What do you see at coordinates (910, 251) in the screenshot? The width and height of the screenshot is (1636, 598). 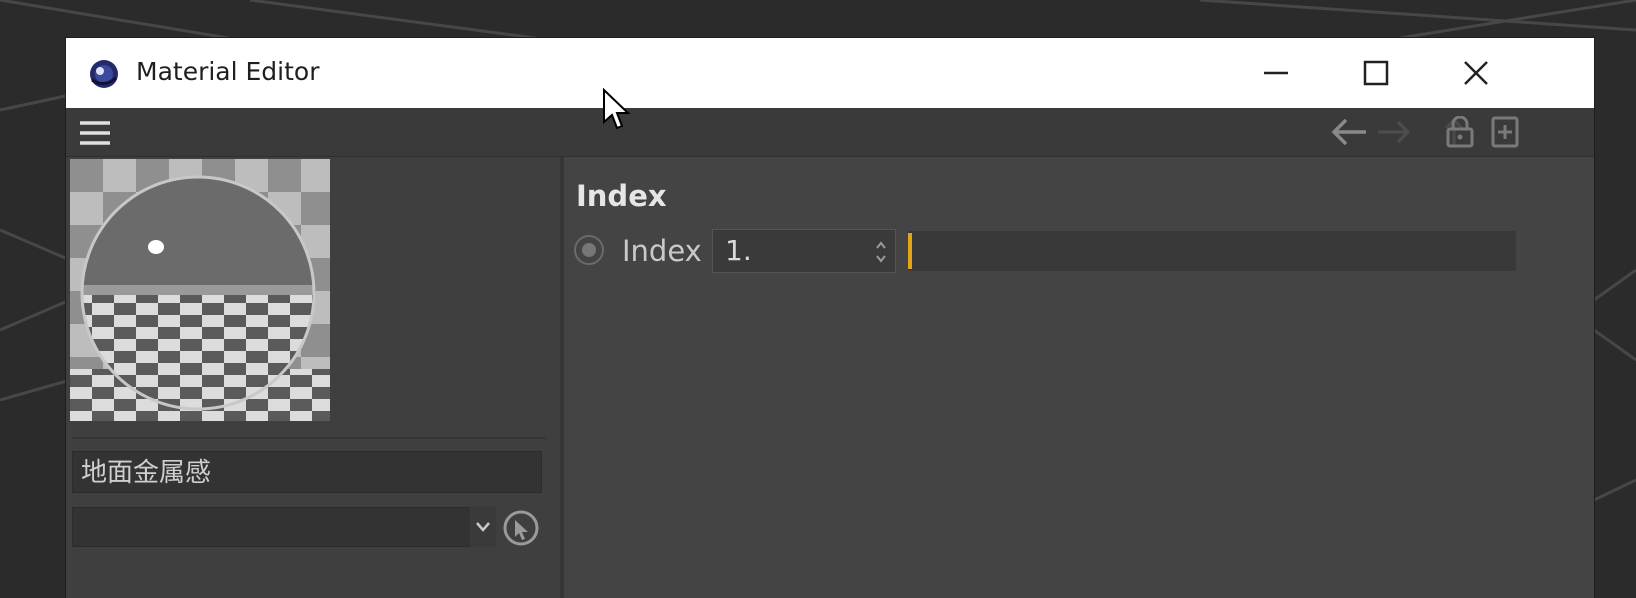 I see `slider-handle` at bounding box center [910, 251].